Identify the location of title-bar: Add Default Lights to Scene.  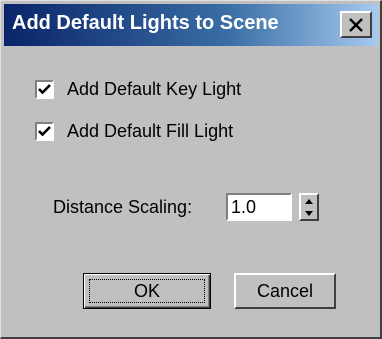
(191, 25).